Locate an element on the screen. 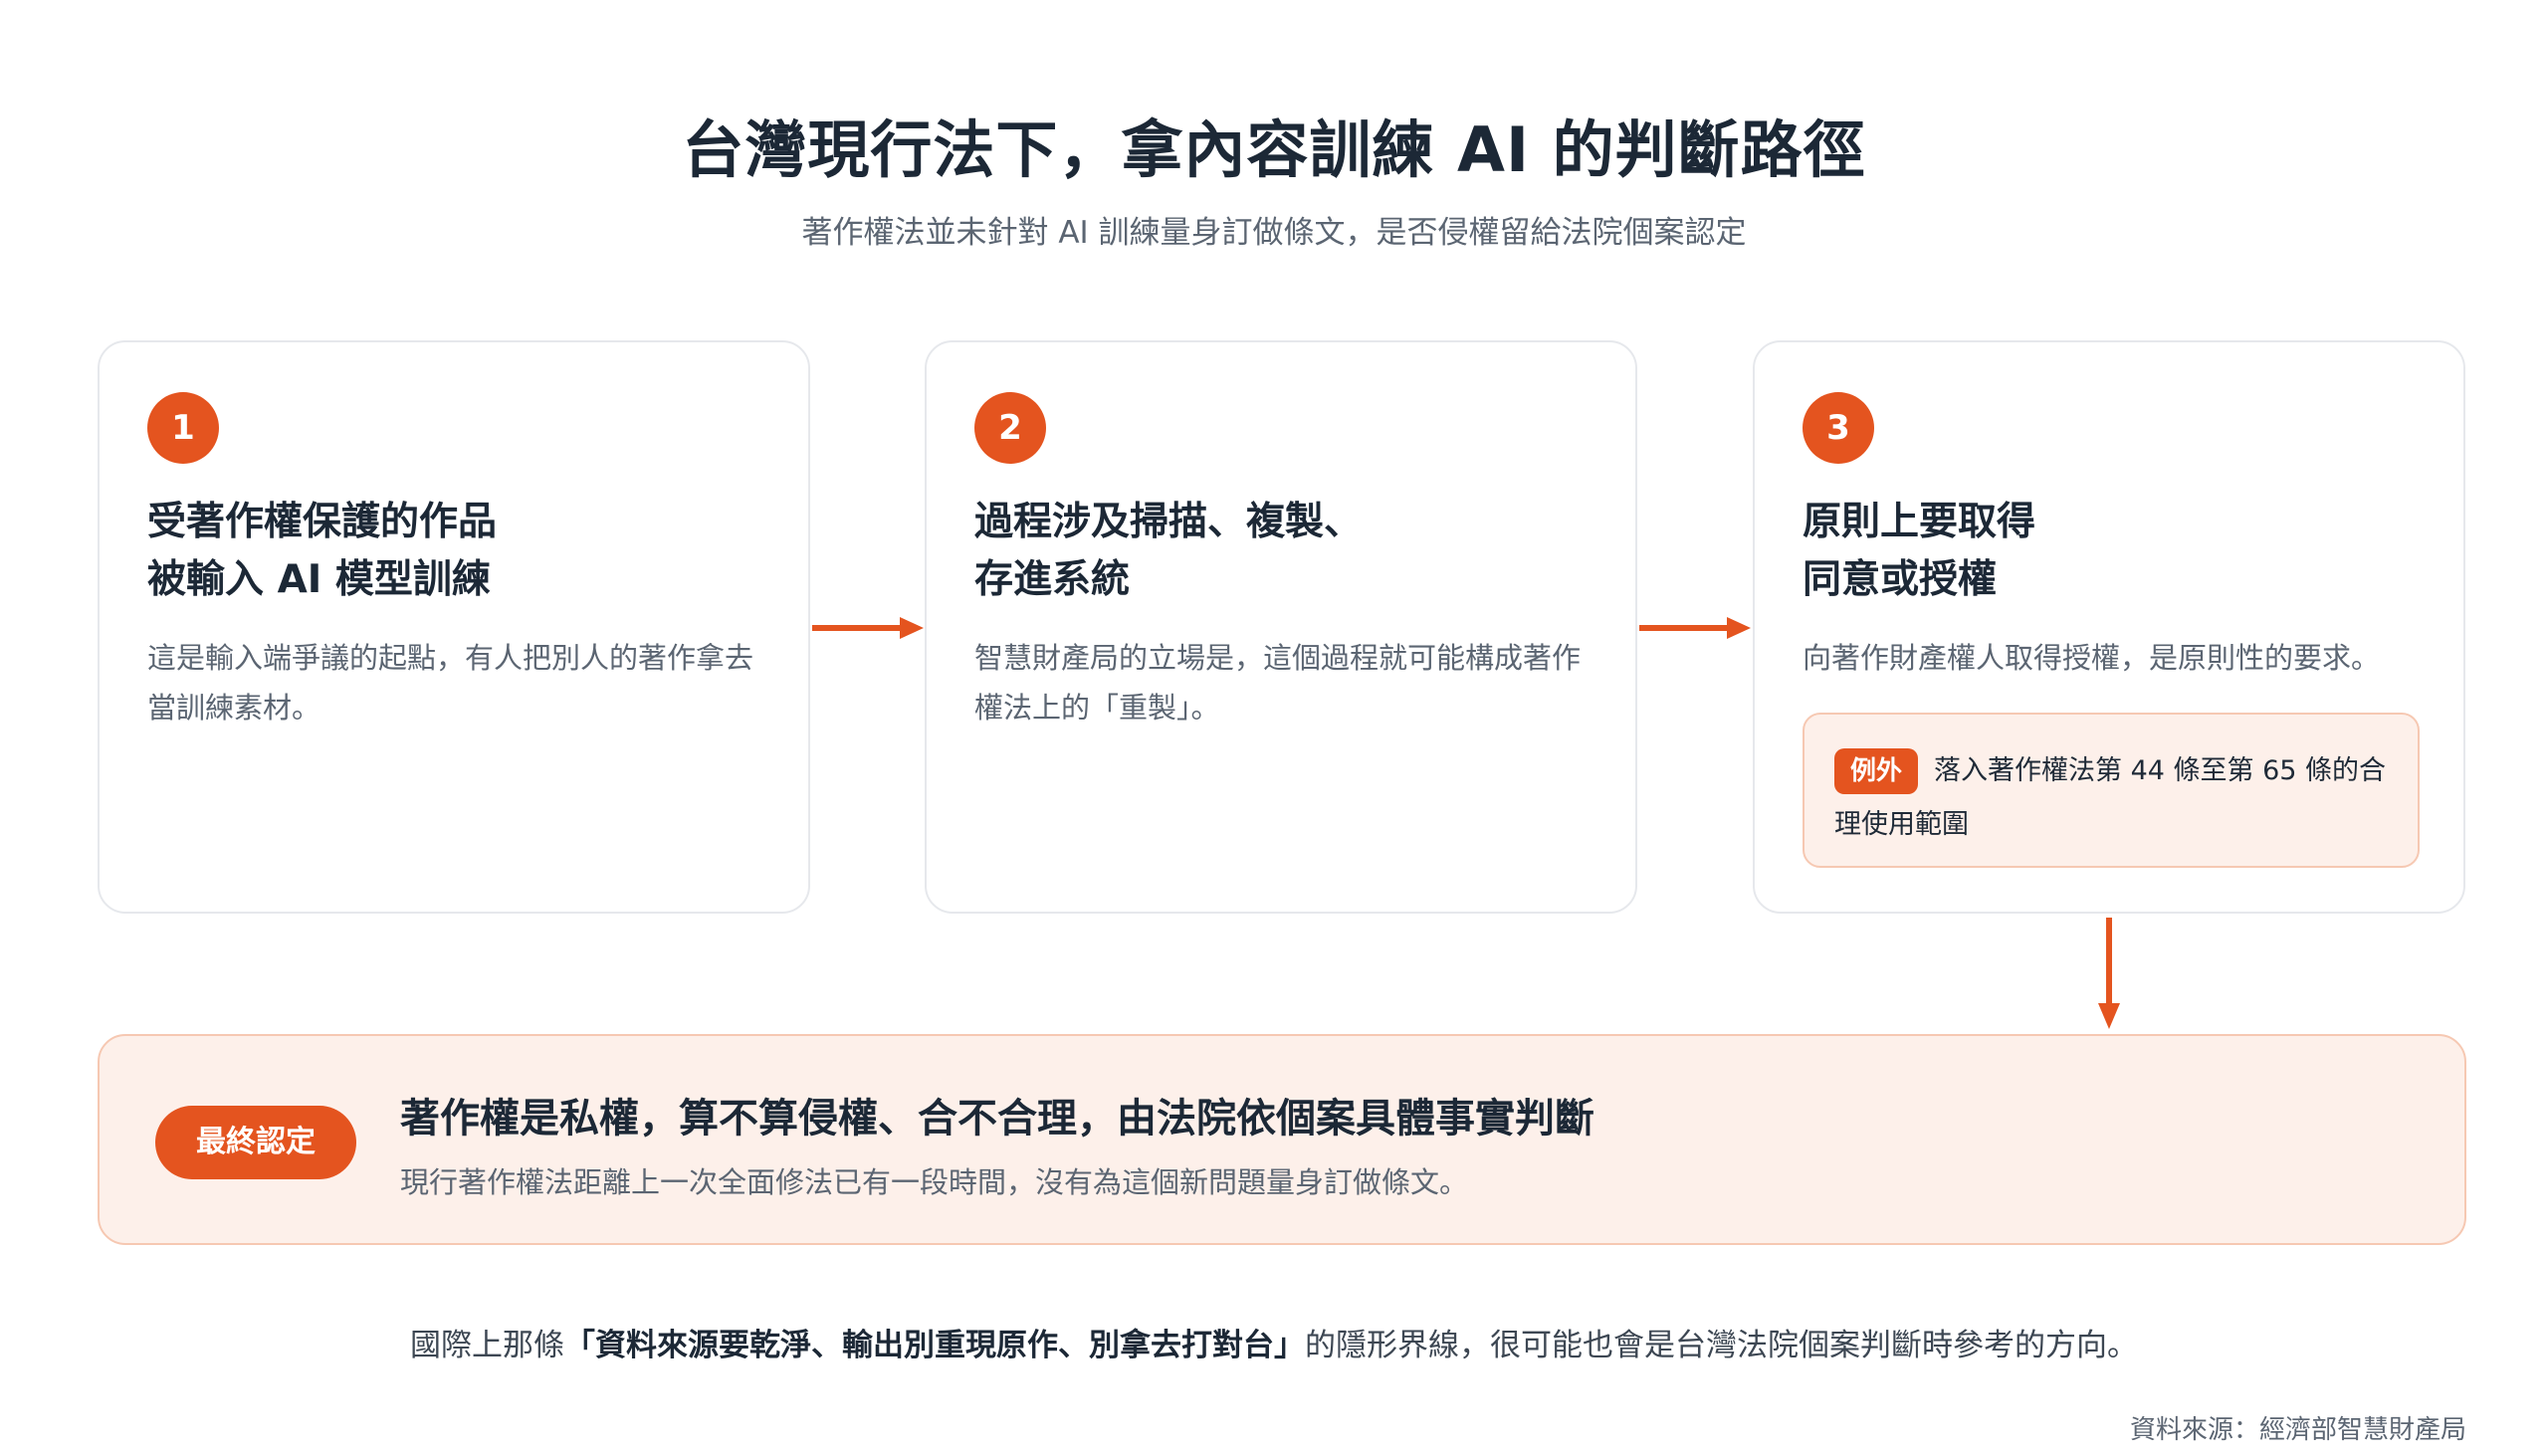 This screenshot has height=1456, width=2548. step-title-line: 同意或授權 is located at coordinates (1900, 579).